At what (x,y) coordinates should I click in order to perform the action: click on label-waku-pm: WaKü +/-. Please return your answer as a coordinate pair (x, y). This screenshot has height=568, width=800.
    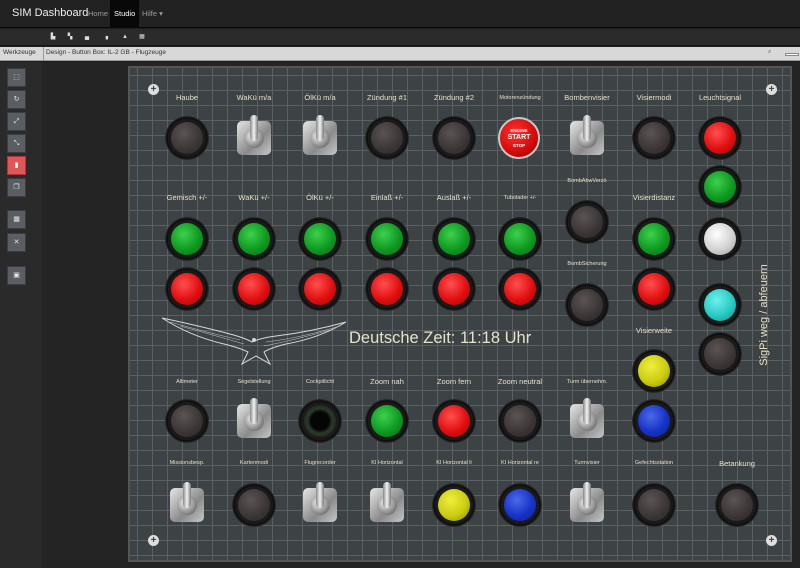
    Looking at the image, I should click on (254, 197).